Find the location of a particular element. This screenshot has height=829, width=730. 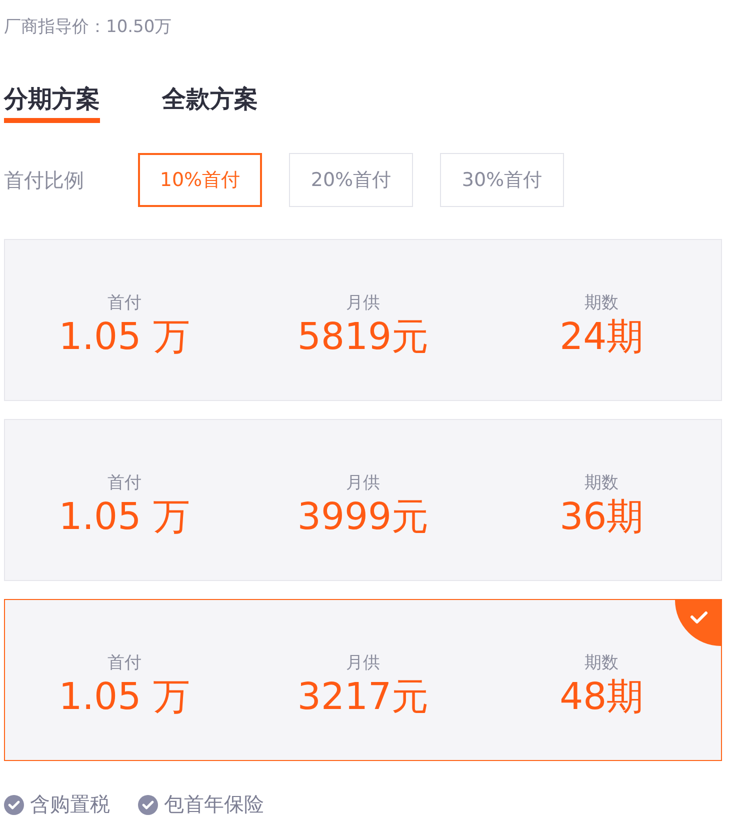

down-payment-option: 10%首付 is located at coordinates (200, 180).